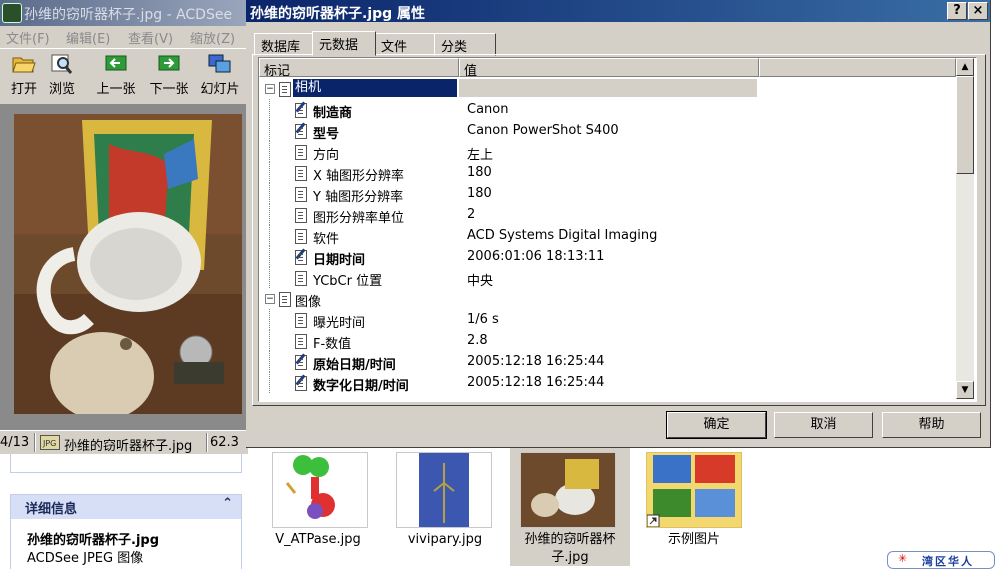 The height and width of the screenshot is (569, 996). I want to click on tag-value: 2006:01:06 18:13:11, so click(536, 256).